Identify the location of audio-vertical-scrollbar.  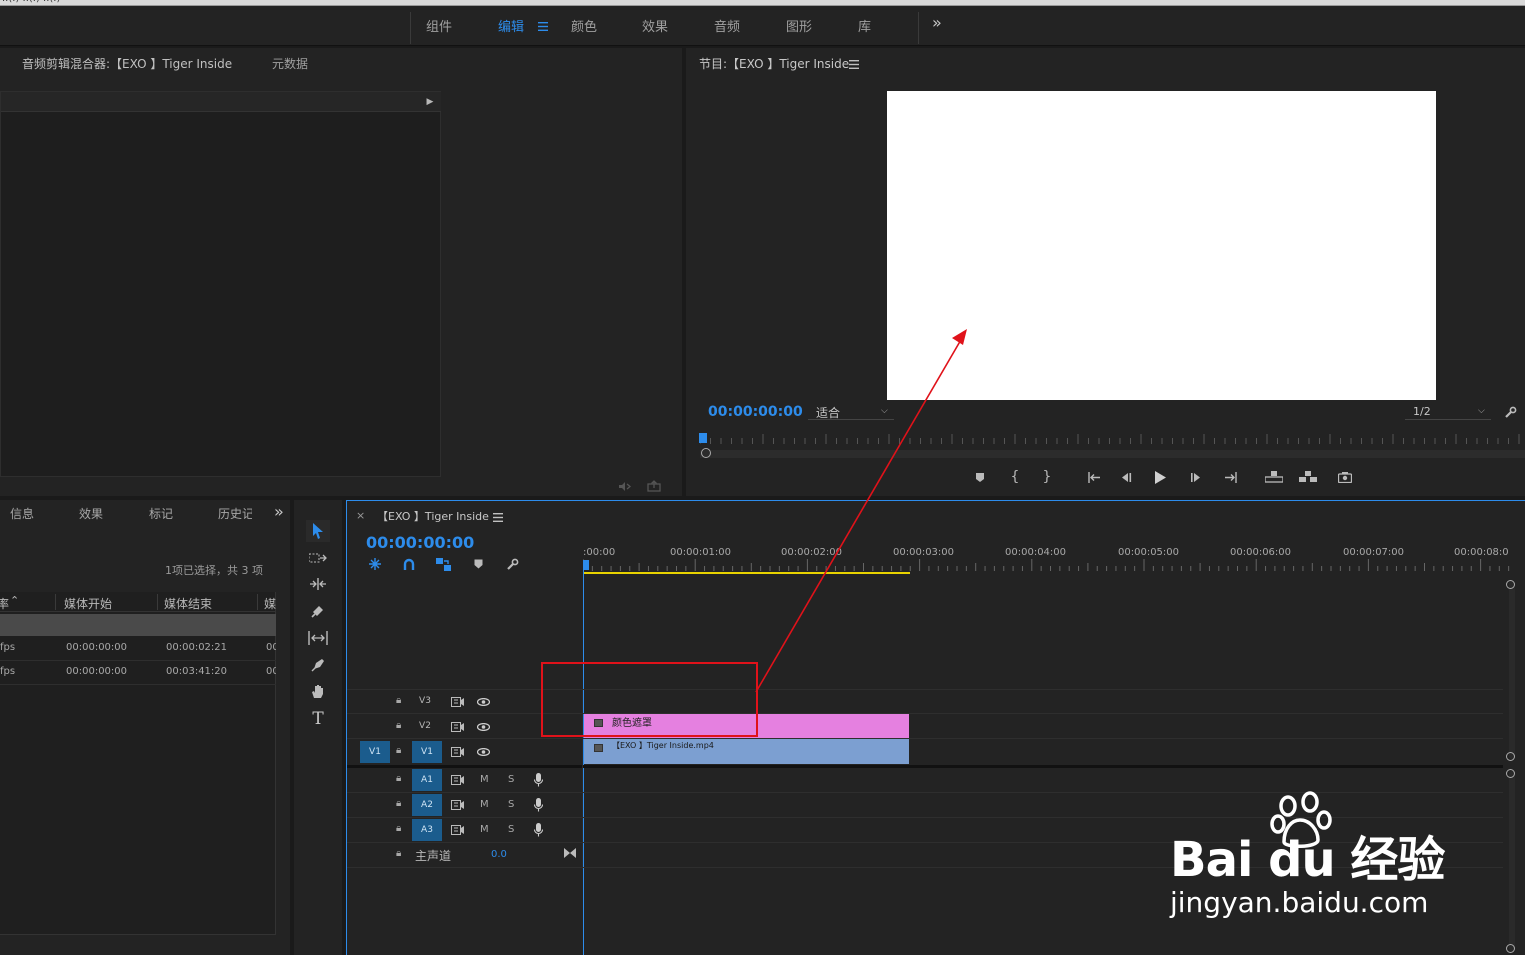
(1512, 861).